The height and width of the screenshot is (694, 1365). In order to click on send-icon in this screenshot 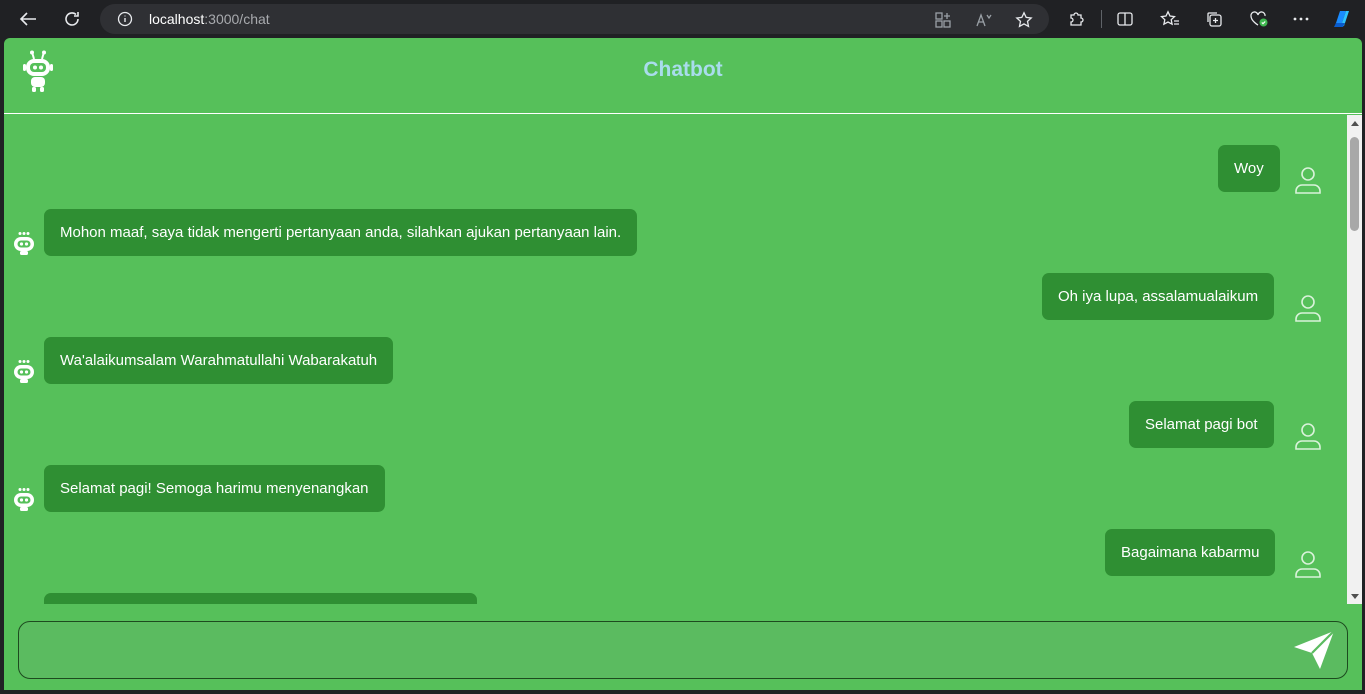, I will do `click(1314, 649)`.